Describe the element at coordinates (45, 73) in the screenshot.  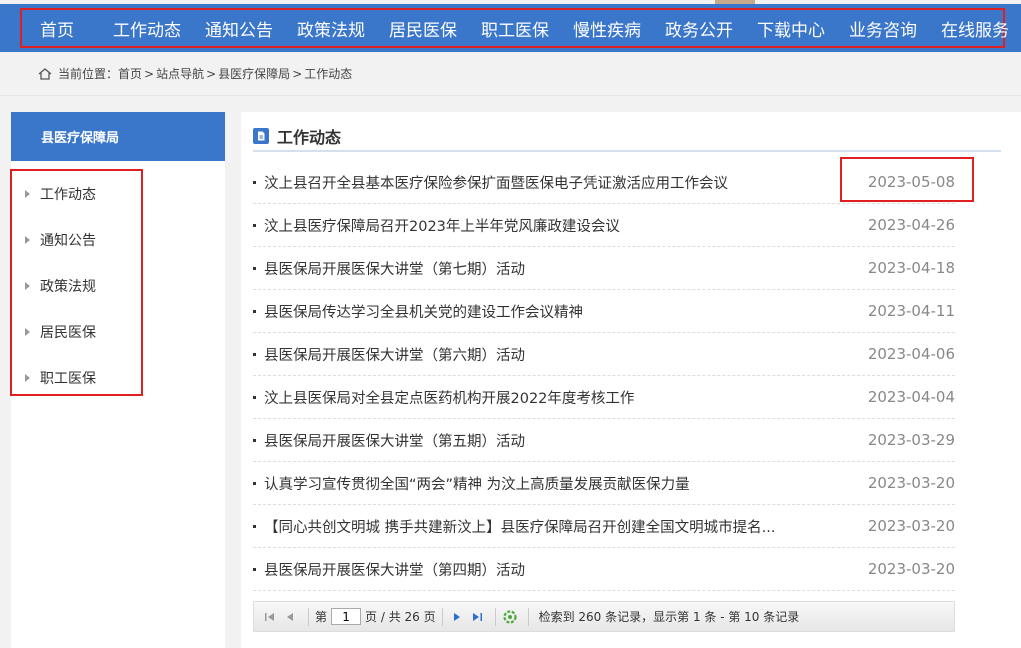
I see `home-icon` at that location.